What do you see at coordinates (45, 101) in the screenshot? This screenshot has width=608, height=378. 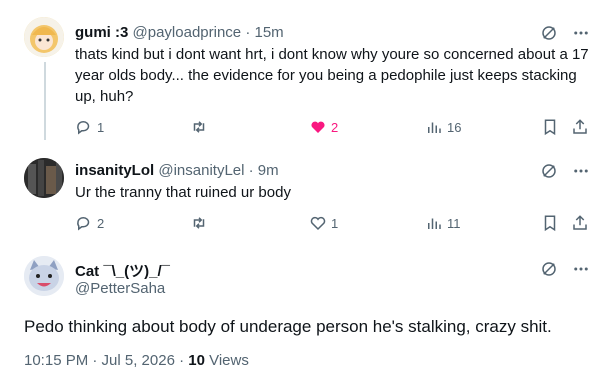 I see `thread-line` at bounding box center [45, 101].